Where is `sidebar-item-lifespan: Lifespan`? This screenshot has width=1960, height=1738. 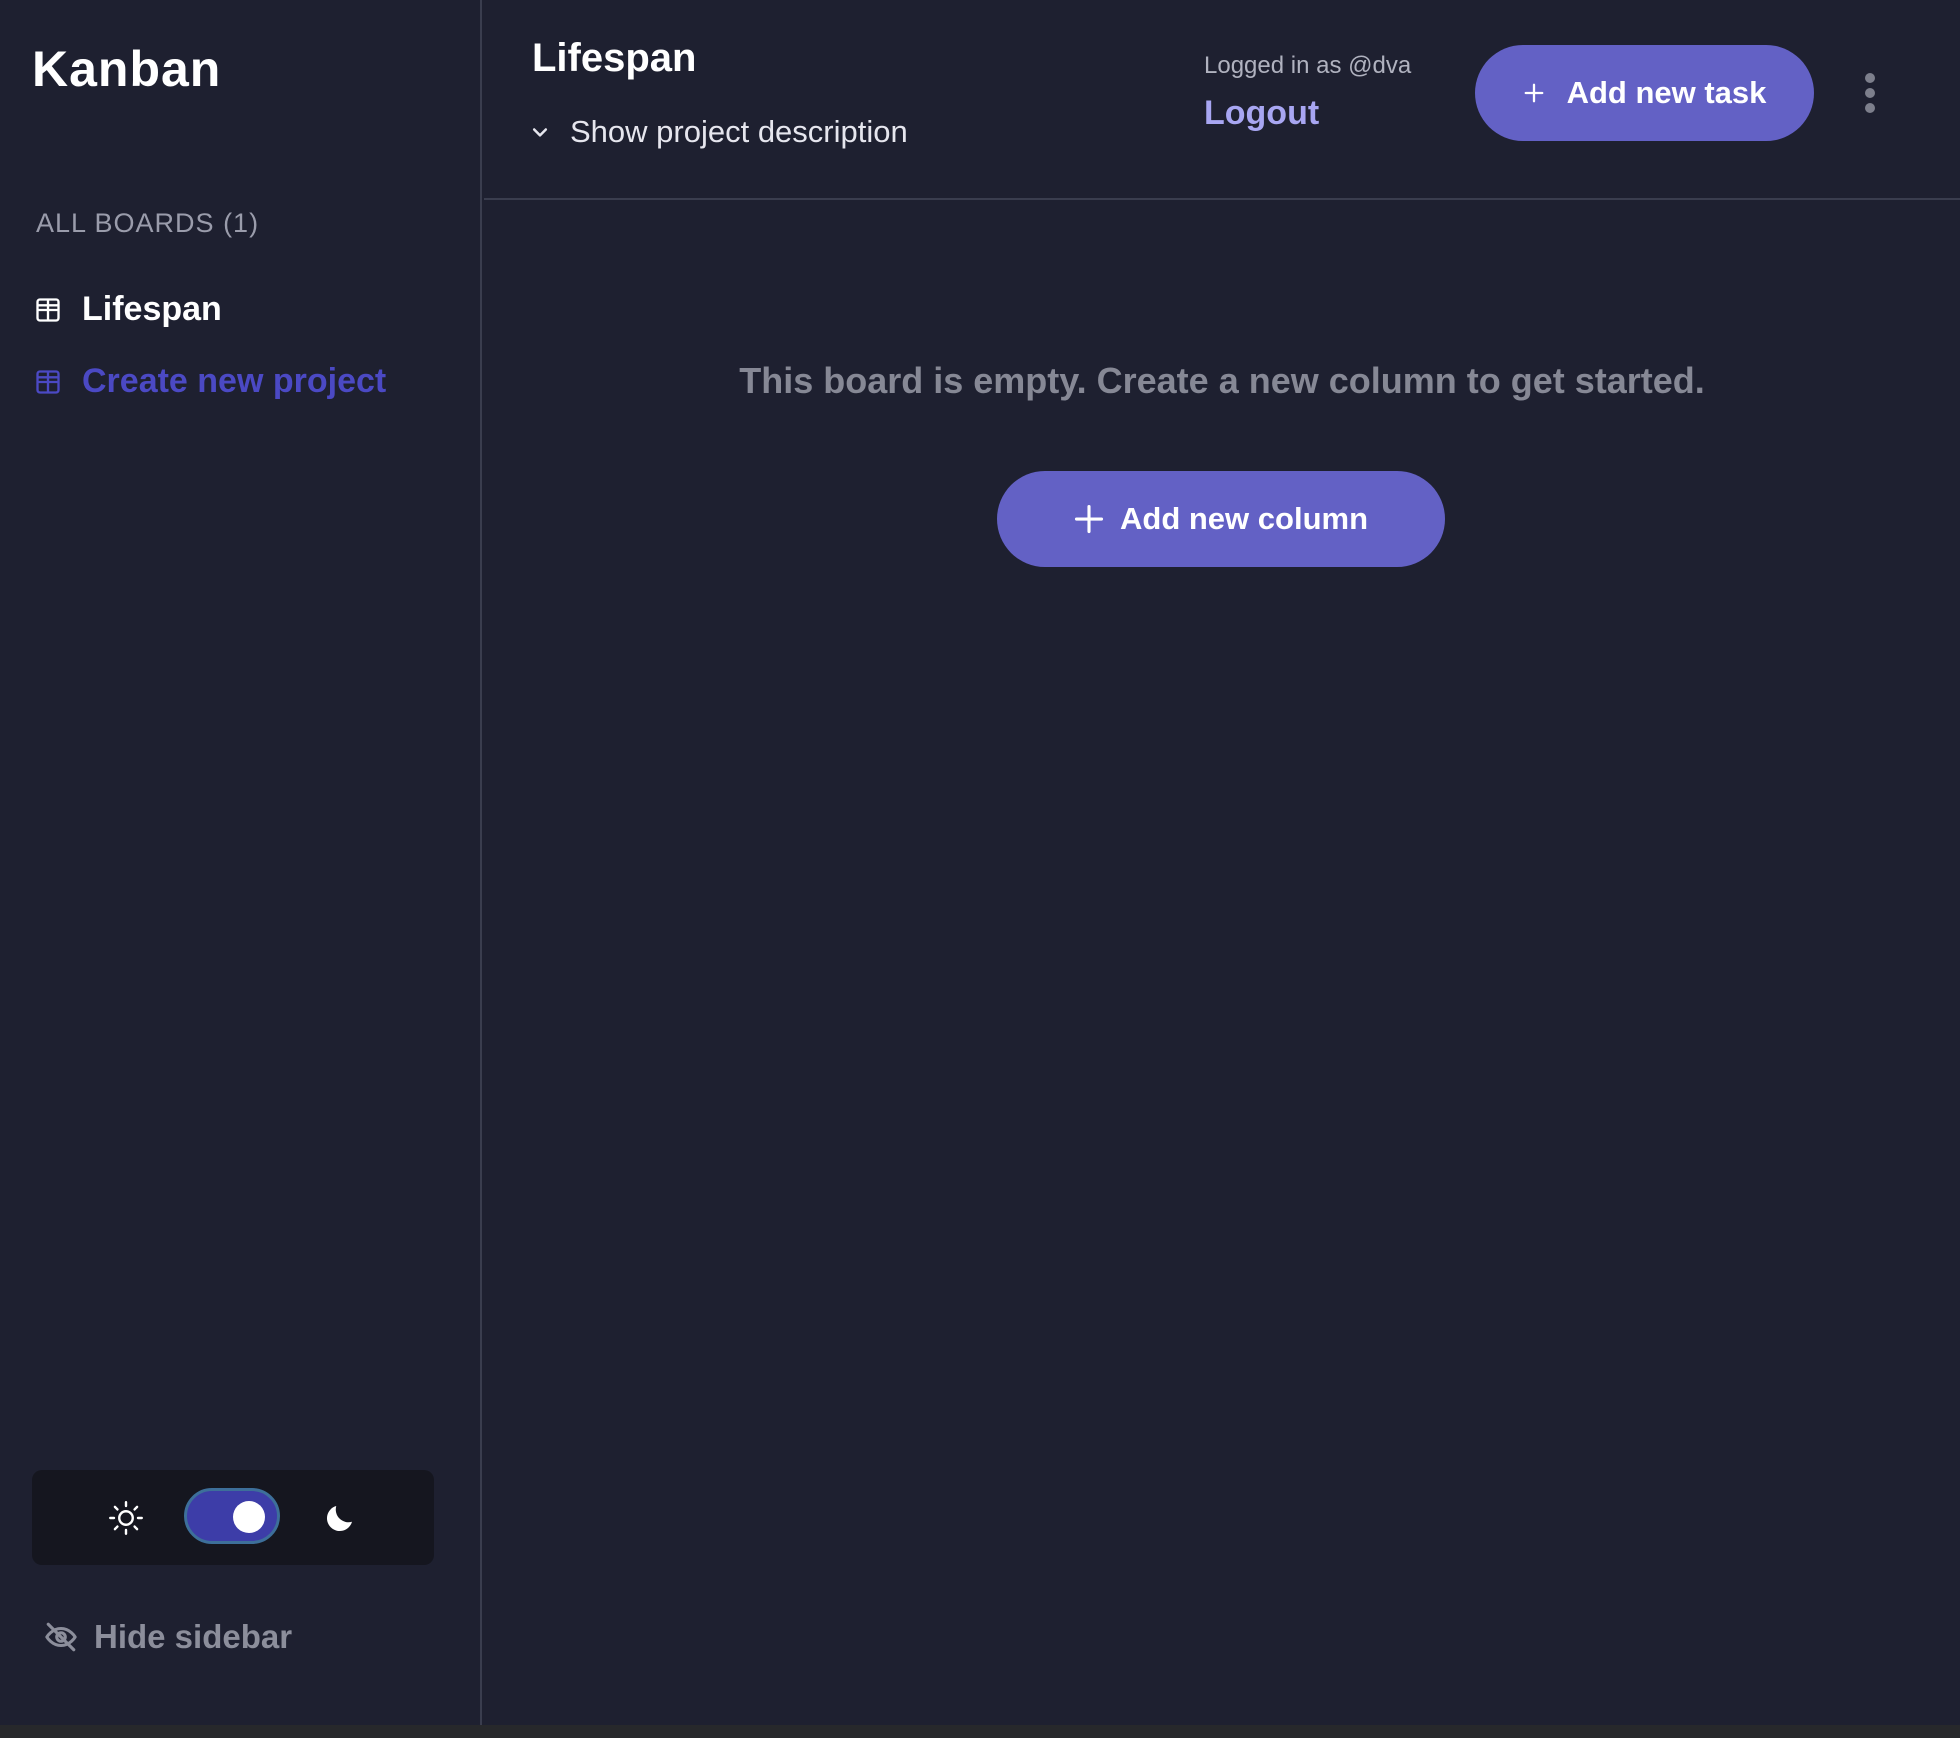 sidebar-item-lifespan: Lifespan is located at coordinates (128, 309).